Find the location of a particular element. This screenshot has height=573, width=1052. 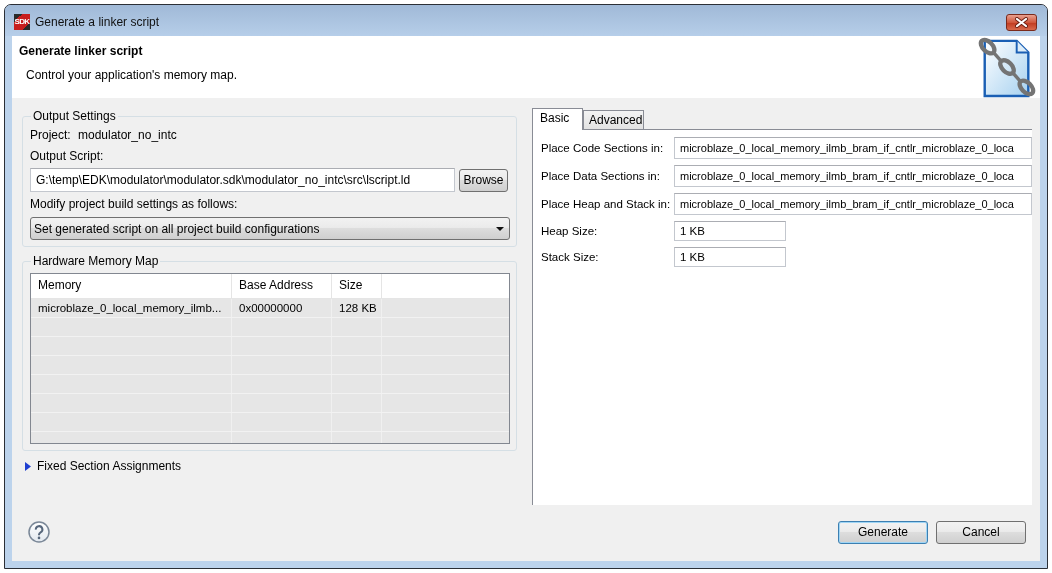

field-label: Place Heap and Stack in: is located at coordinates (606, 204).